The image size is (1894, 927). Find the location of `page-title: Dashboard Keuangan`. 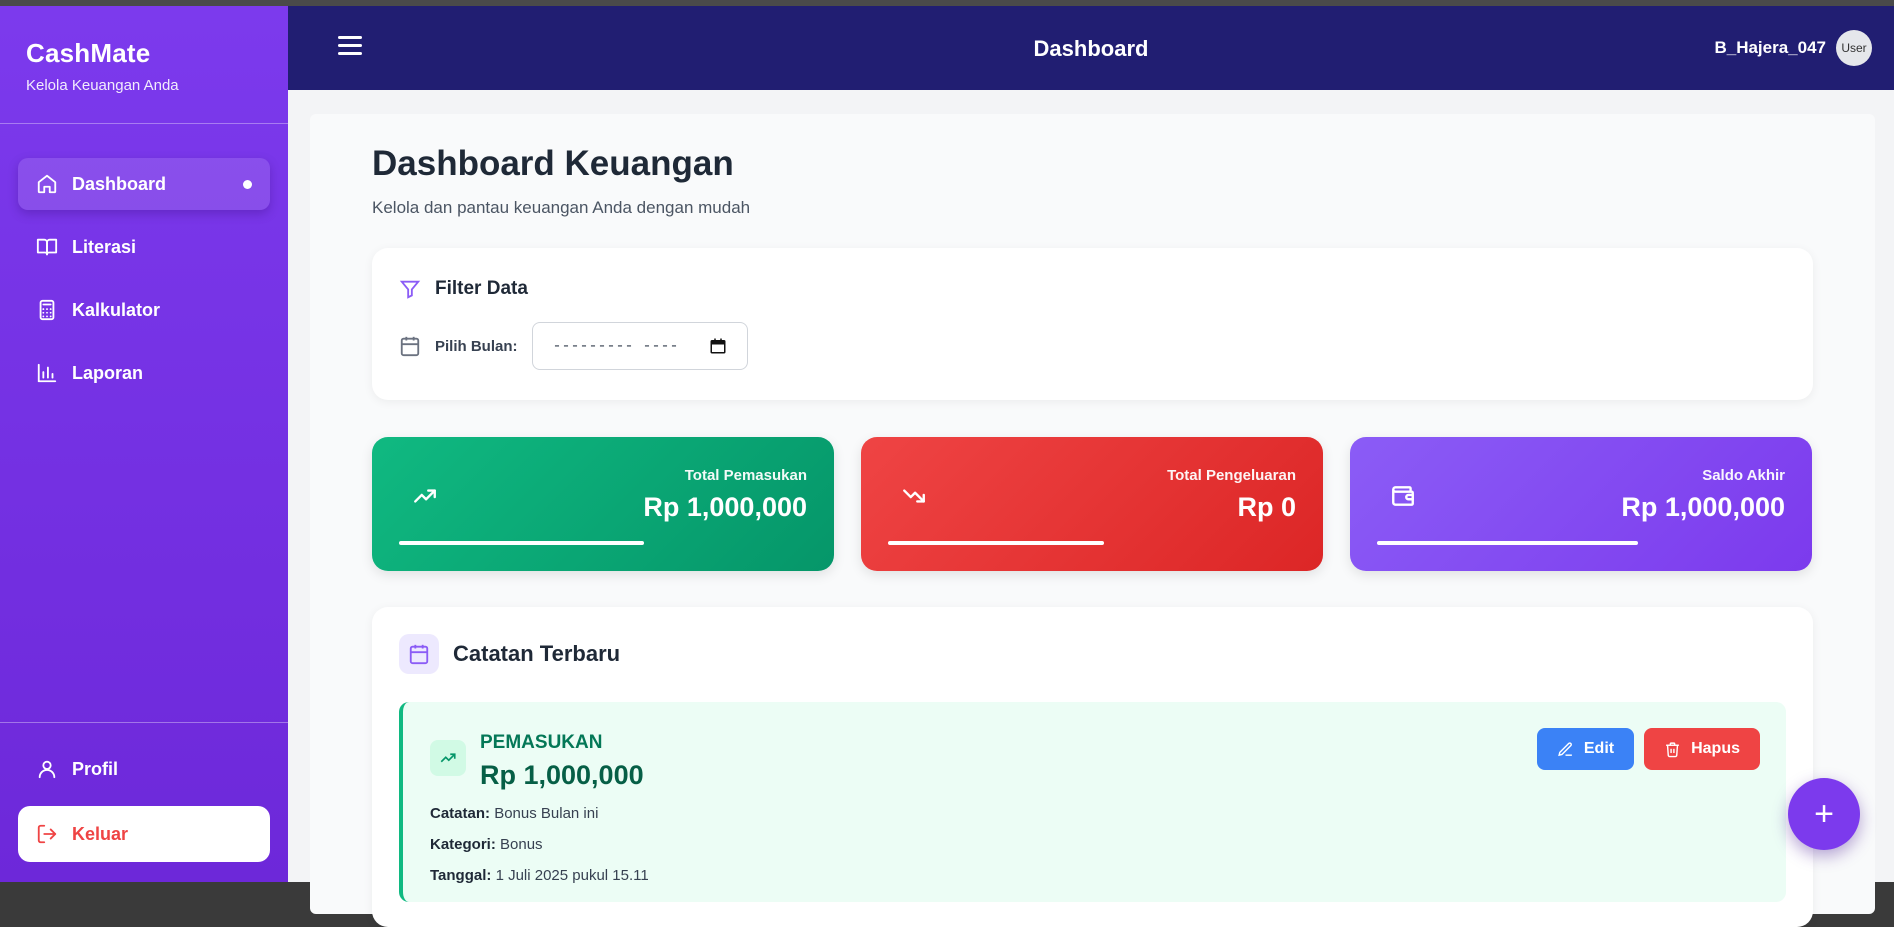

page-title: Dashboard Keuangan is located at coordinates (553, 163).